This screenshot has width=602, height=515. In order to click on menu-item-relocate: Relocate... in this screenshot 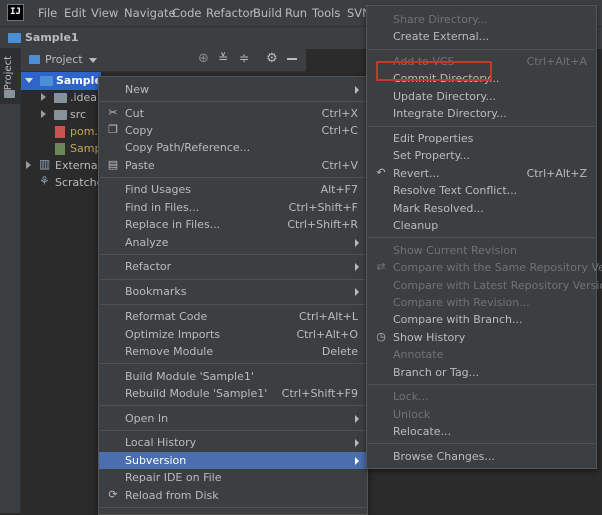, I will do `click(481, 431)`.